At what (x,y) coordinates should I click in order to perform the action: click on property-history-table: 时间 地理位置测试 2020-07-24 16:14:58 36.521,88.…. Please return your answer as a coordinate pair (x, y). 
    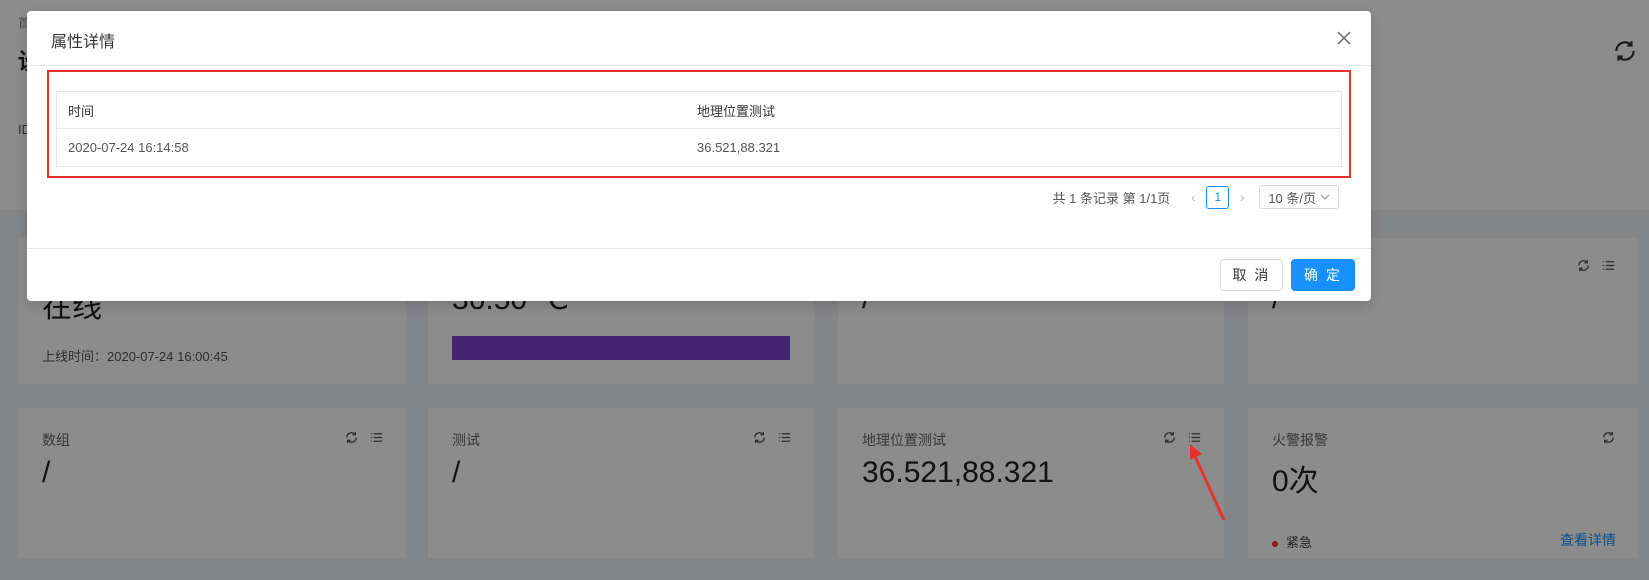
    Looking at the image, I should click on (699, 129).